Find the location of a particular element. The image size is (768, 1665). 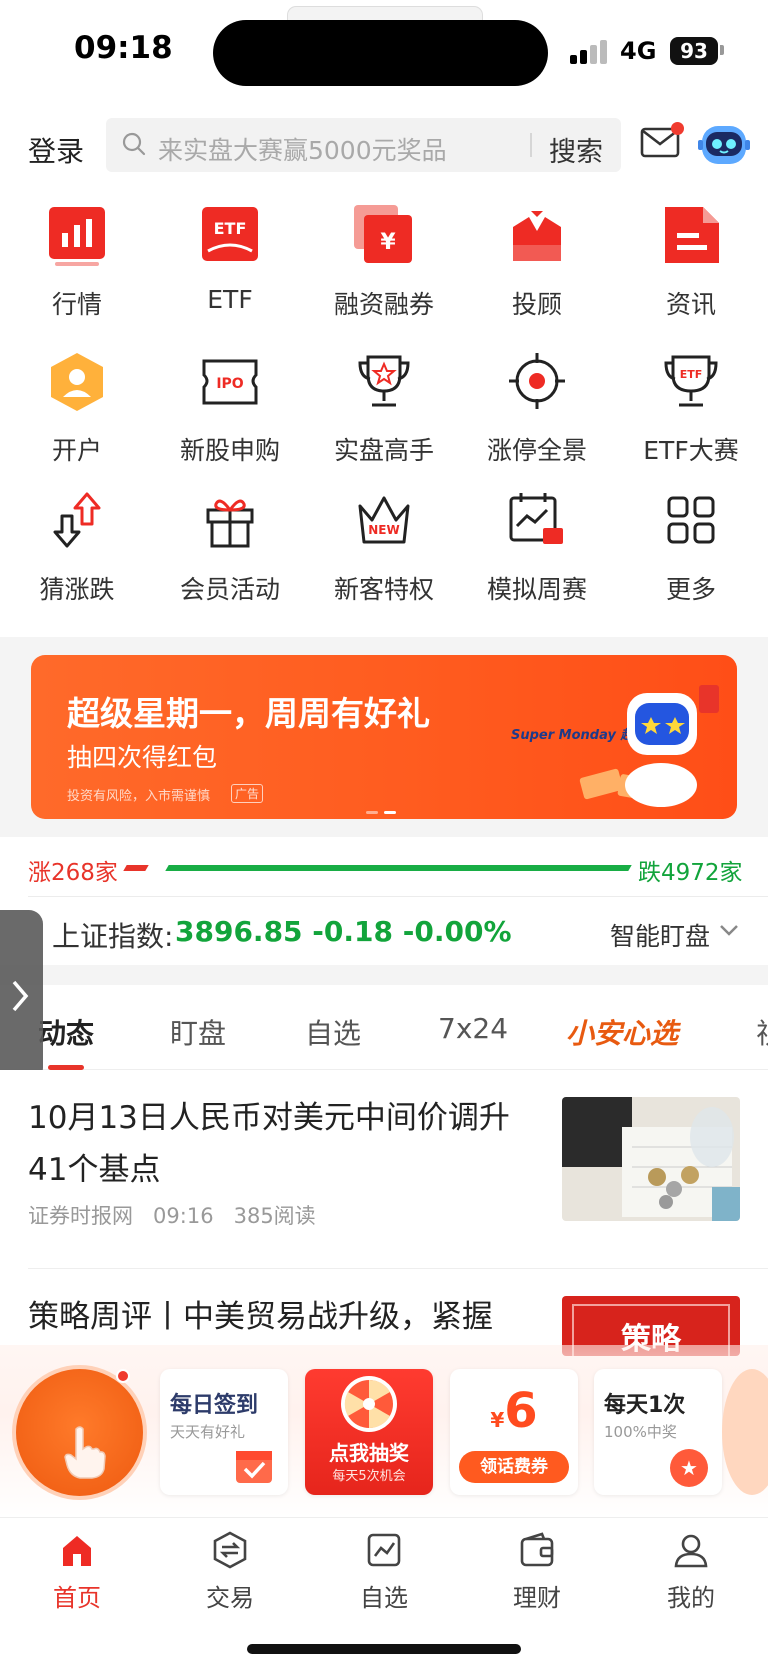

menu-item-new-customer: NEW 新客特权 is located at coordinates (384, 555).